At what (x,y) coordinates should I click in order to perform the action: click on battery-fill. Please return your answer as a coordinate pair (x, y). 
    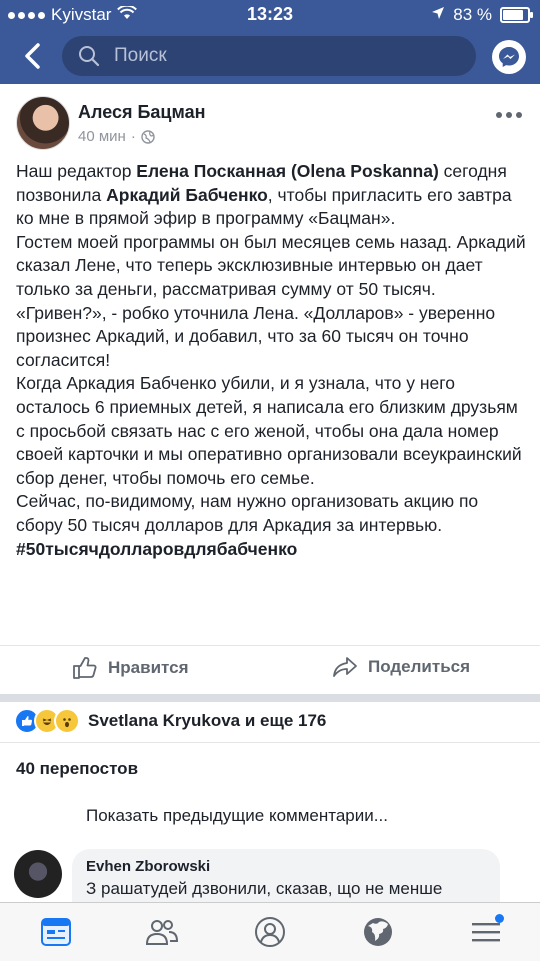
    Looking at the image, I should click on (513, 15).